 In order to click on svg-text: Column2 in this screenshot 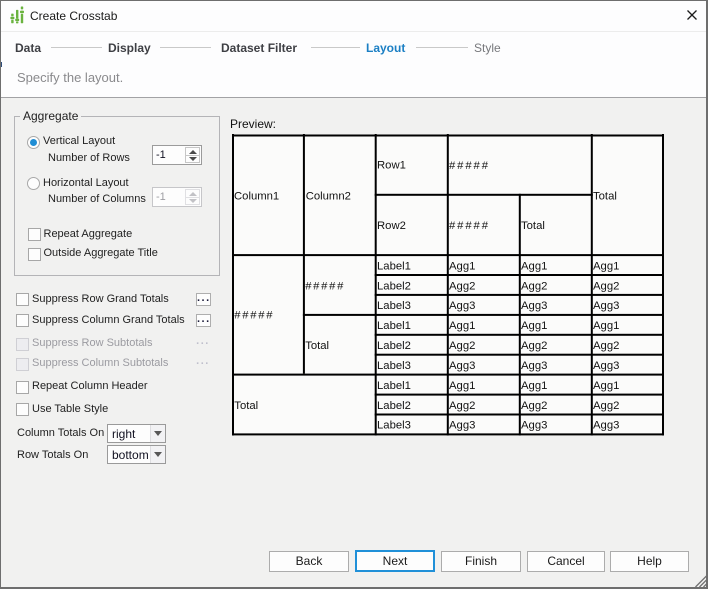, I will do `click(328, 197)`.